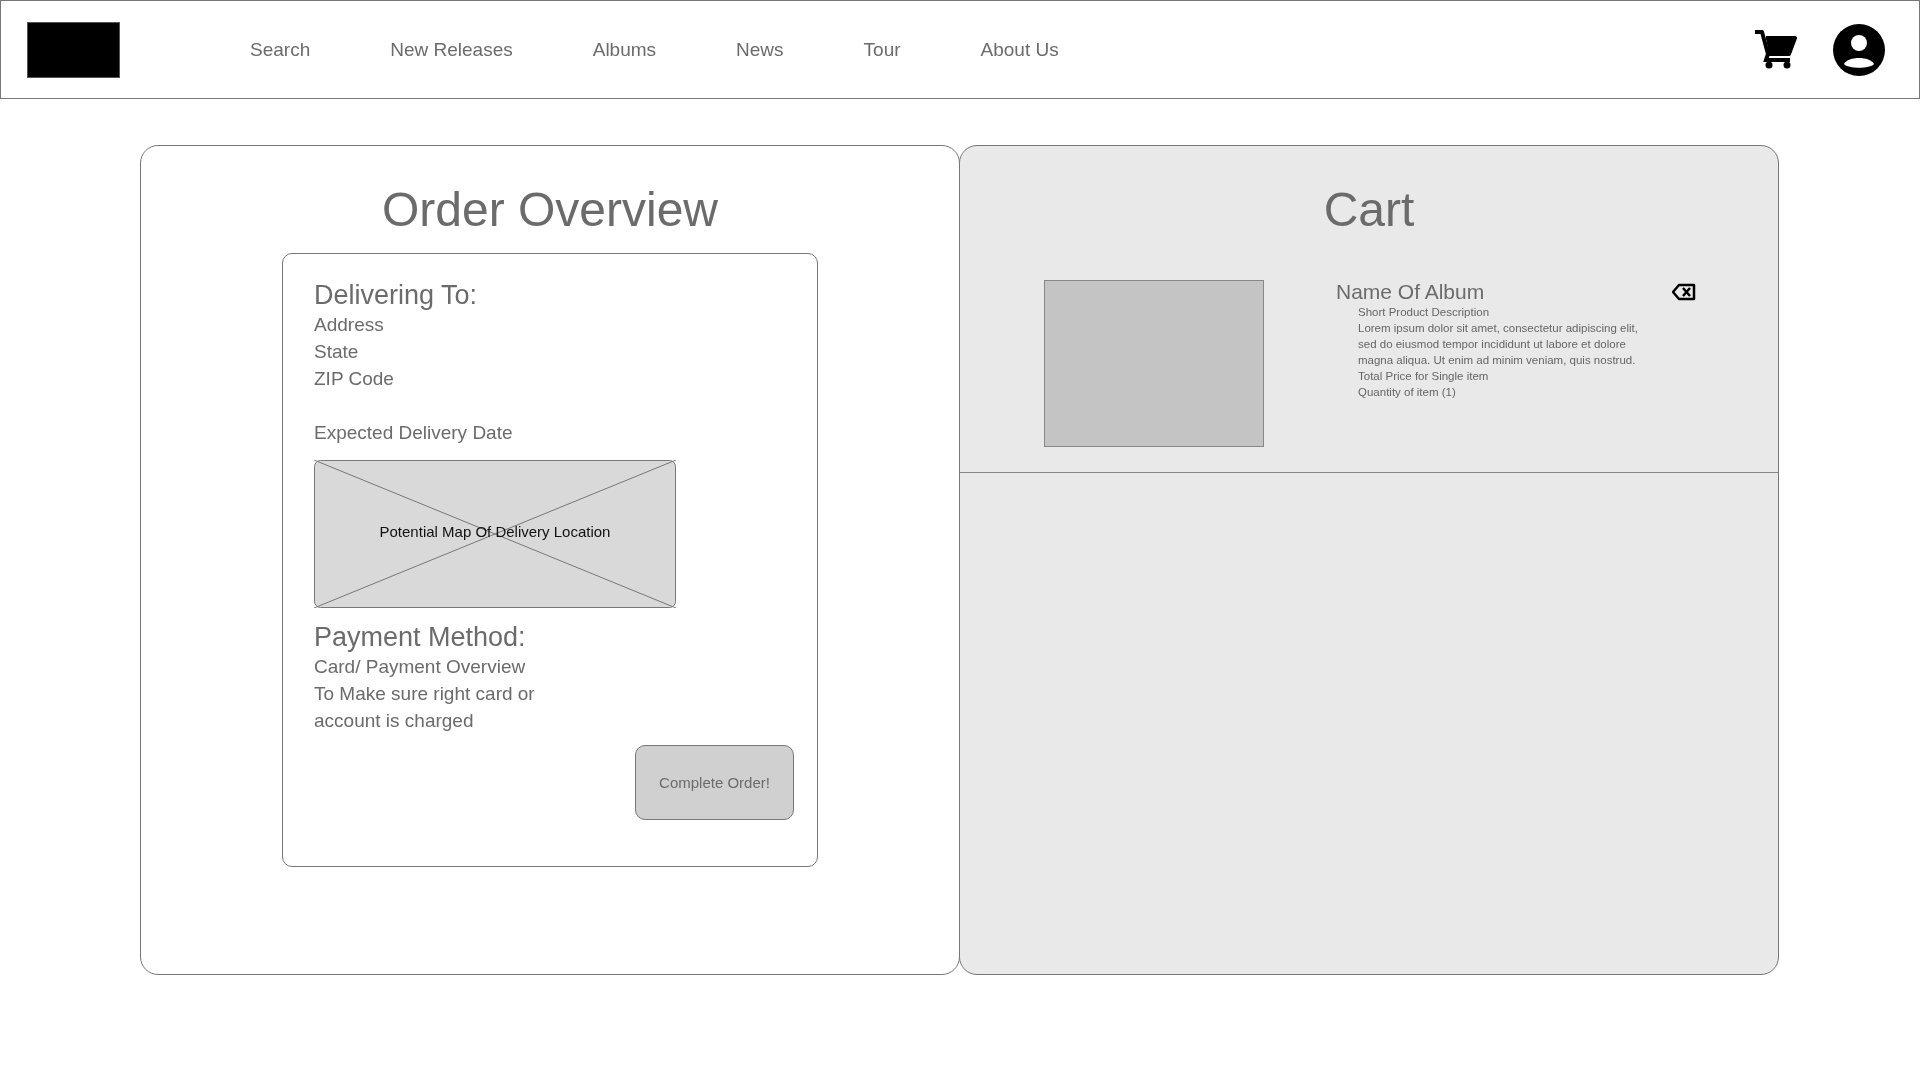  I want to click on description-text: Lorem ipsum dolor sit amet, consectetur adipiscing elit, sed do eiusmod tempor incididunt ut labore et dolore magna aliqua. Ut enim ad minim veniam, quis nostrud., so click(1498, 344).